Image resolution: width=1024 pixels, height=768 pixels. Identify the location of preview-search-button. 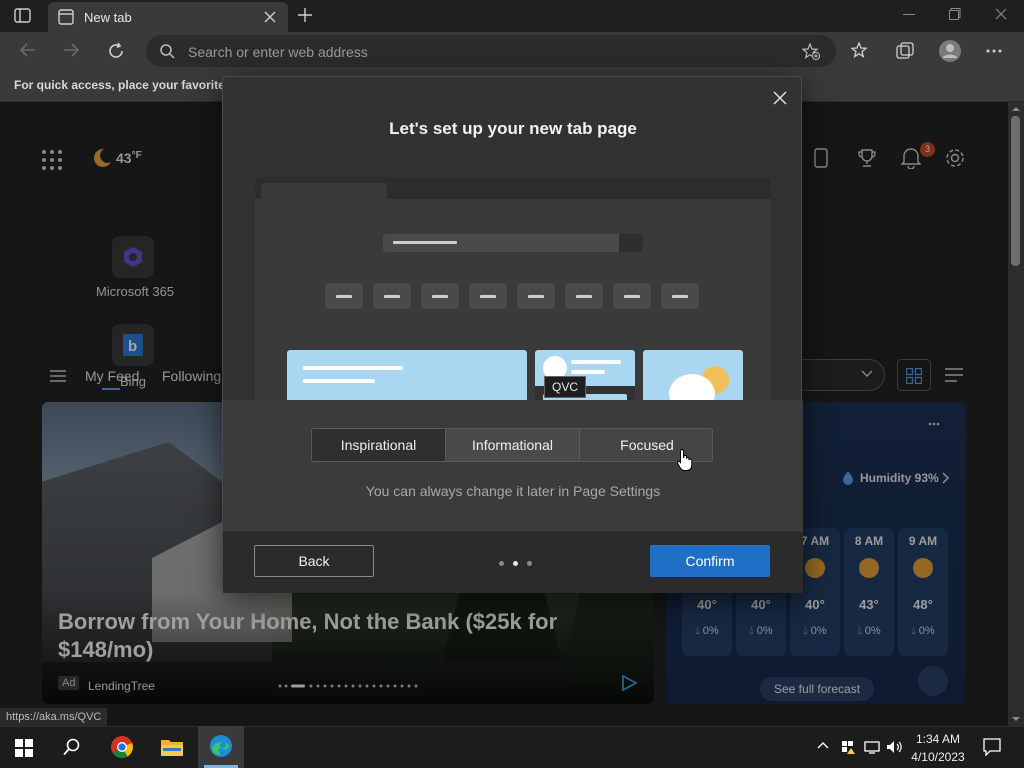
(631, 243).